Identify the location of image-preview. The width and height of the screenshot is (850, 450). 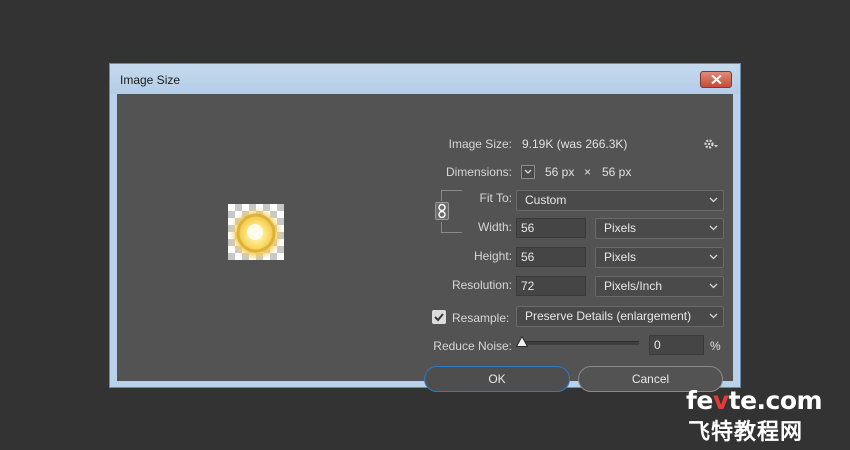
(256, 232).